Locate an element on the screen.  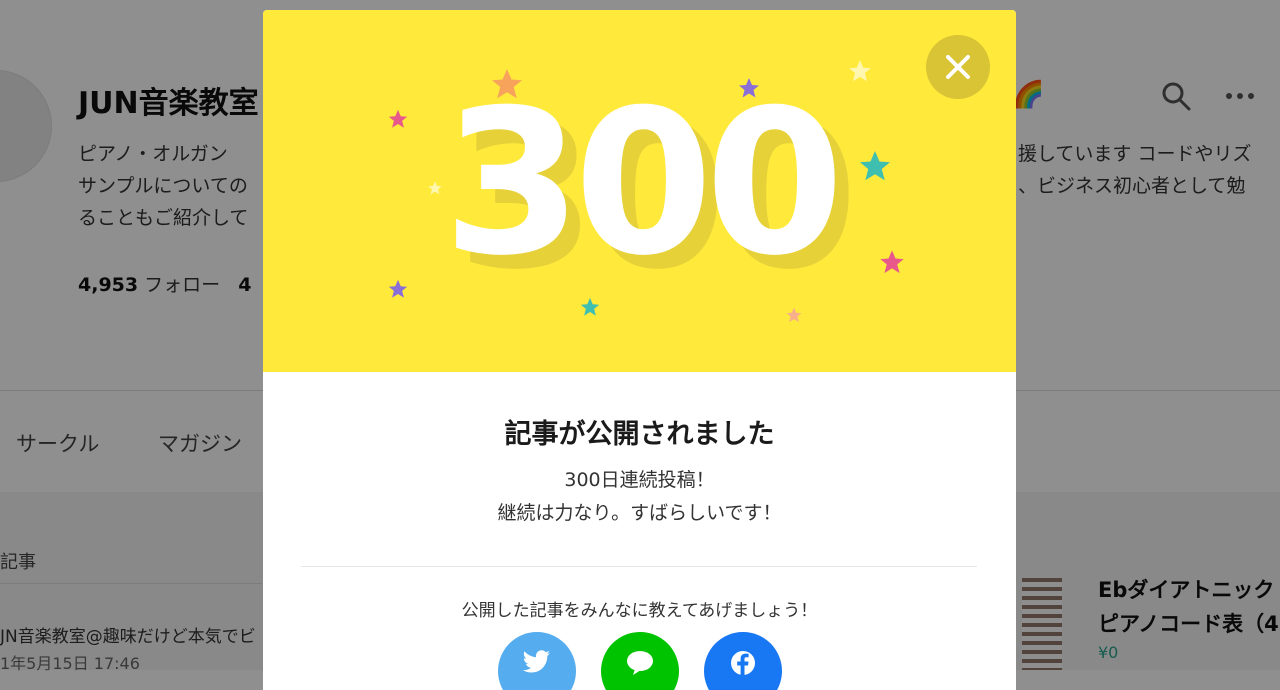
twitter-icon is located at coordinates (536, 661).